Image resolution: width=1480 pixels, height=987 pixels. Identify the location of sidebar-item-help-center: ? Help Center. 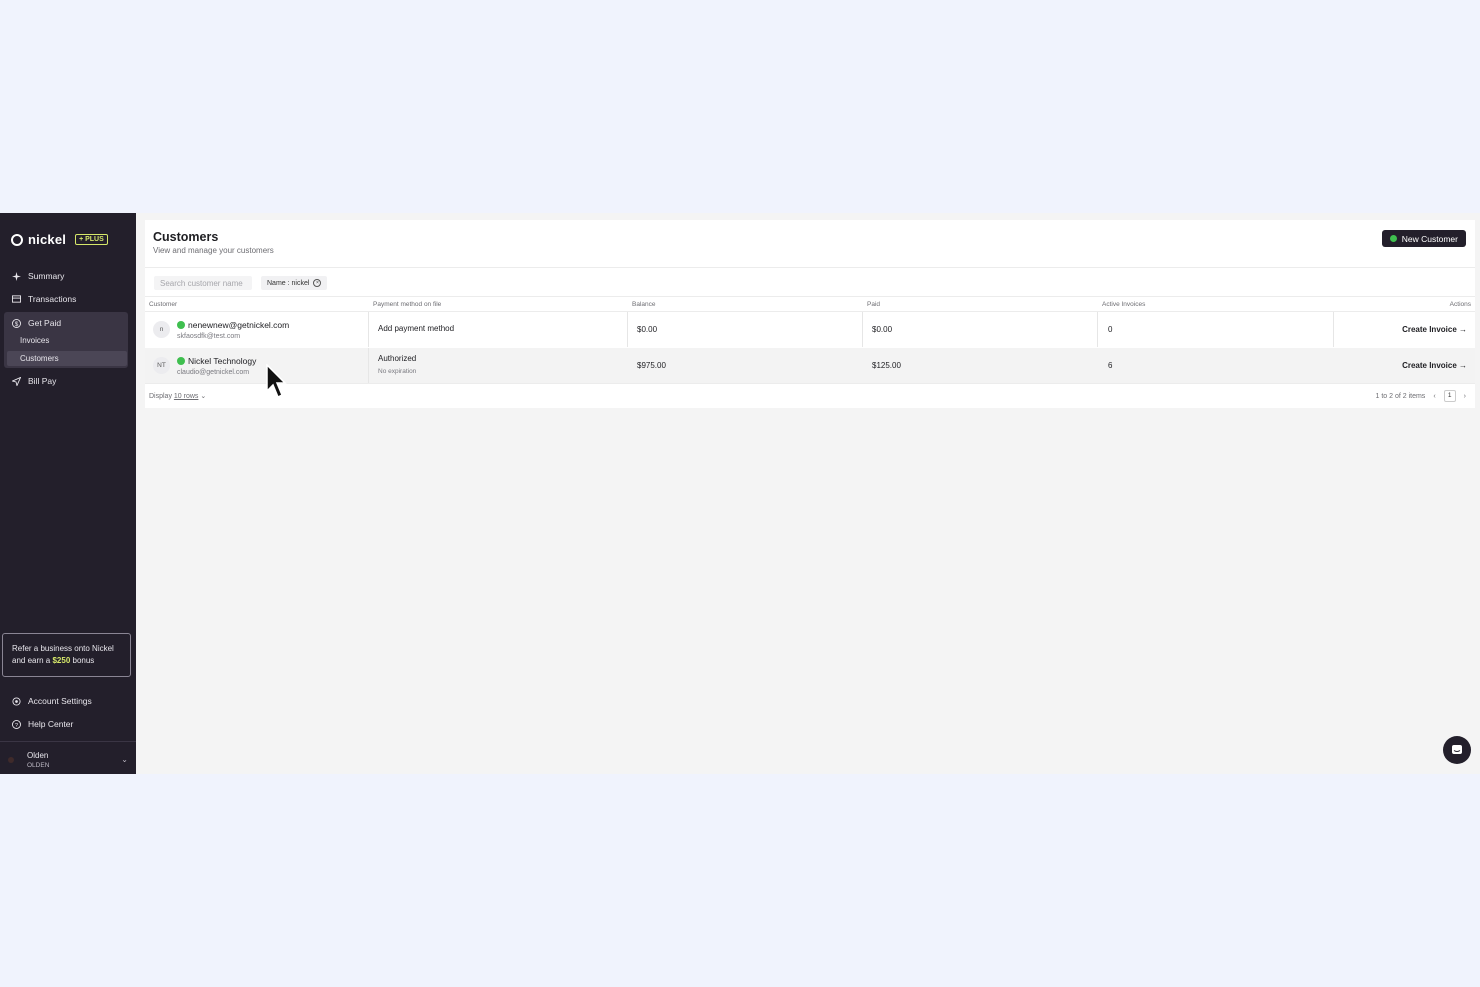
(66, 724).